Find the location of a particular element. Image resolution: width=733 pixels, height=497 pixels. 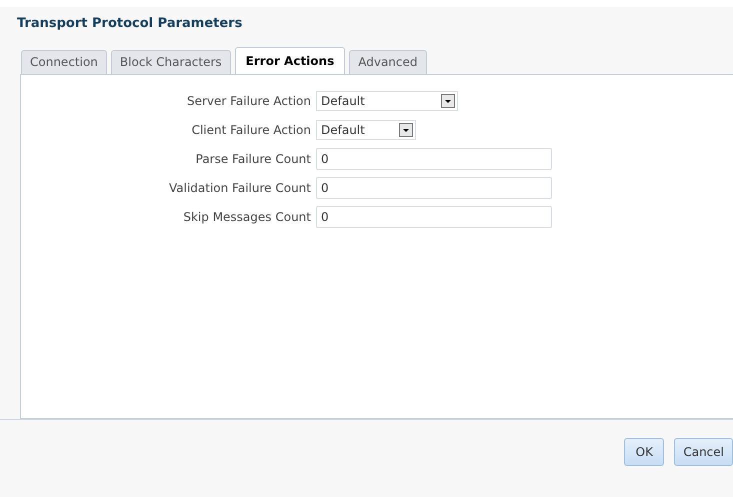

field-label: Validation Failure Count is located at coordinates (240, 188).